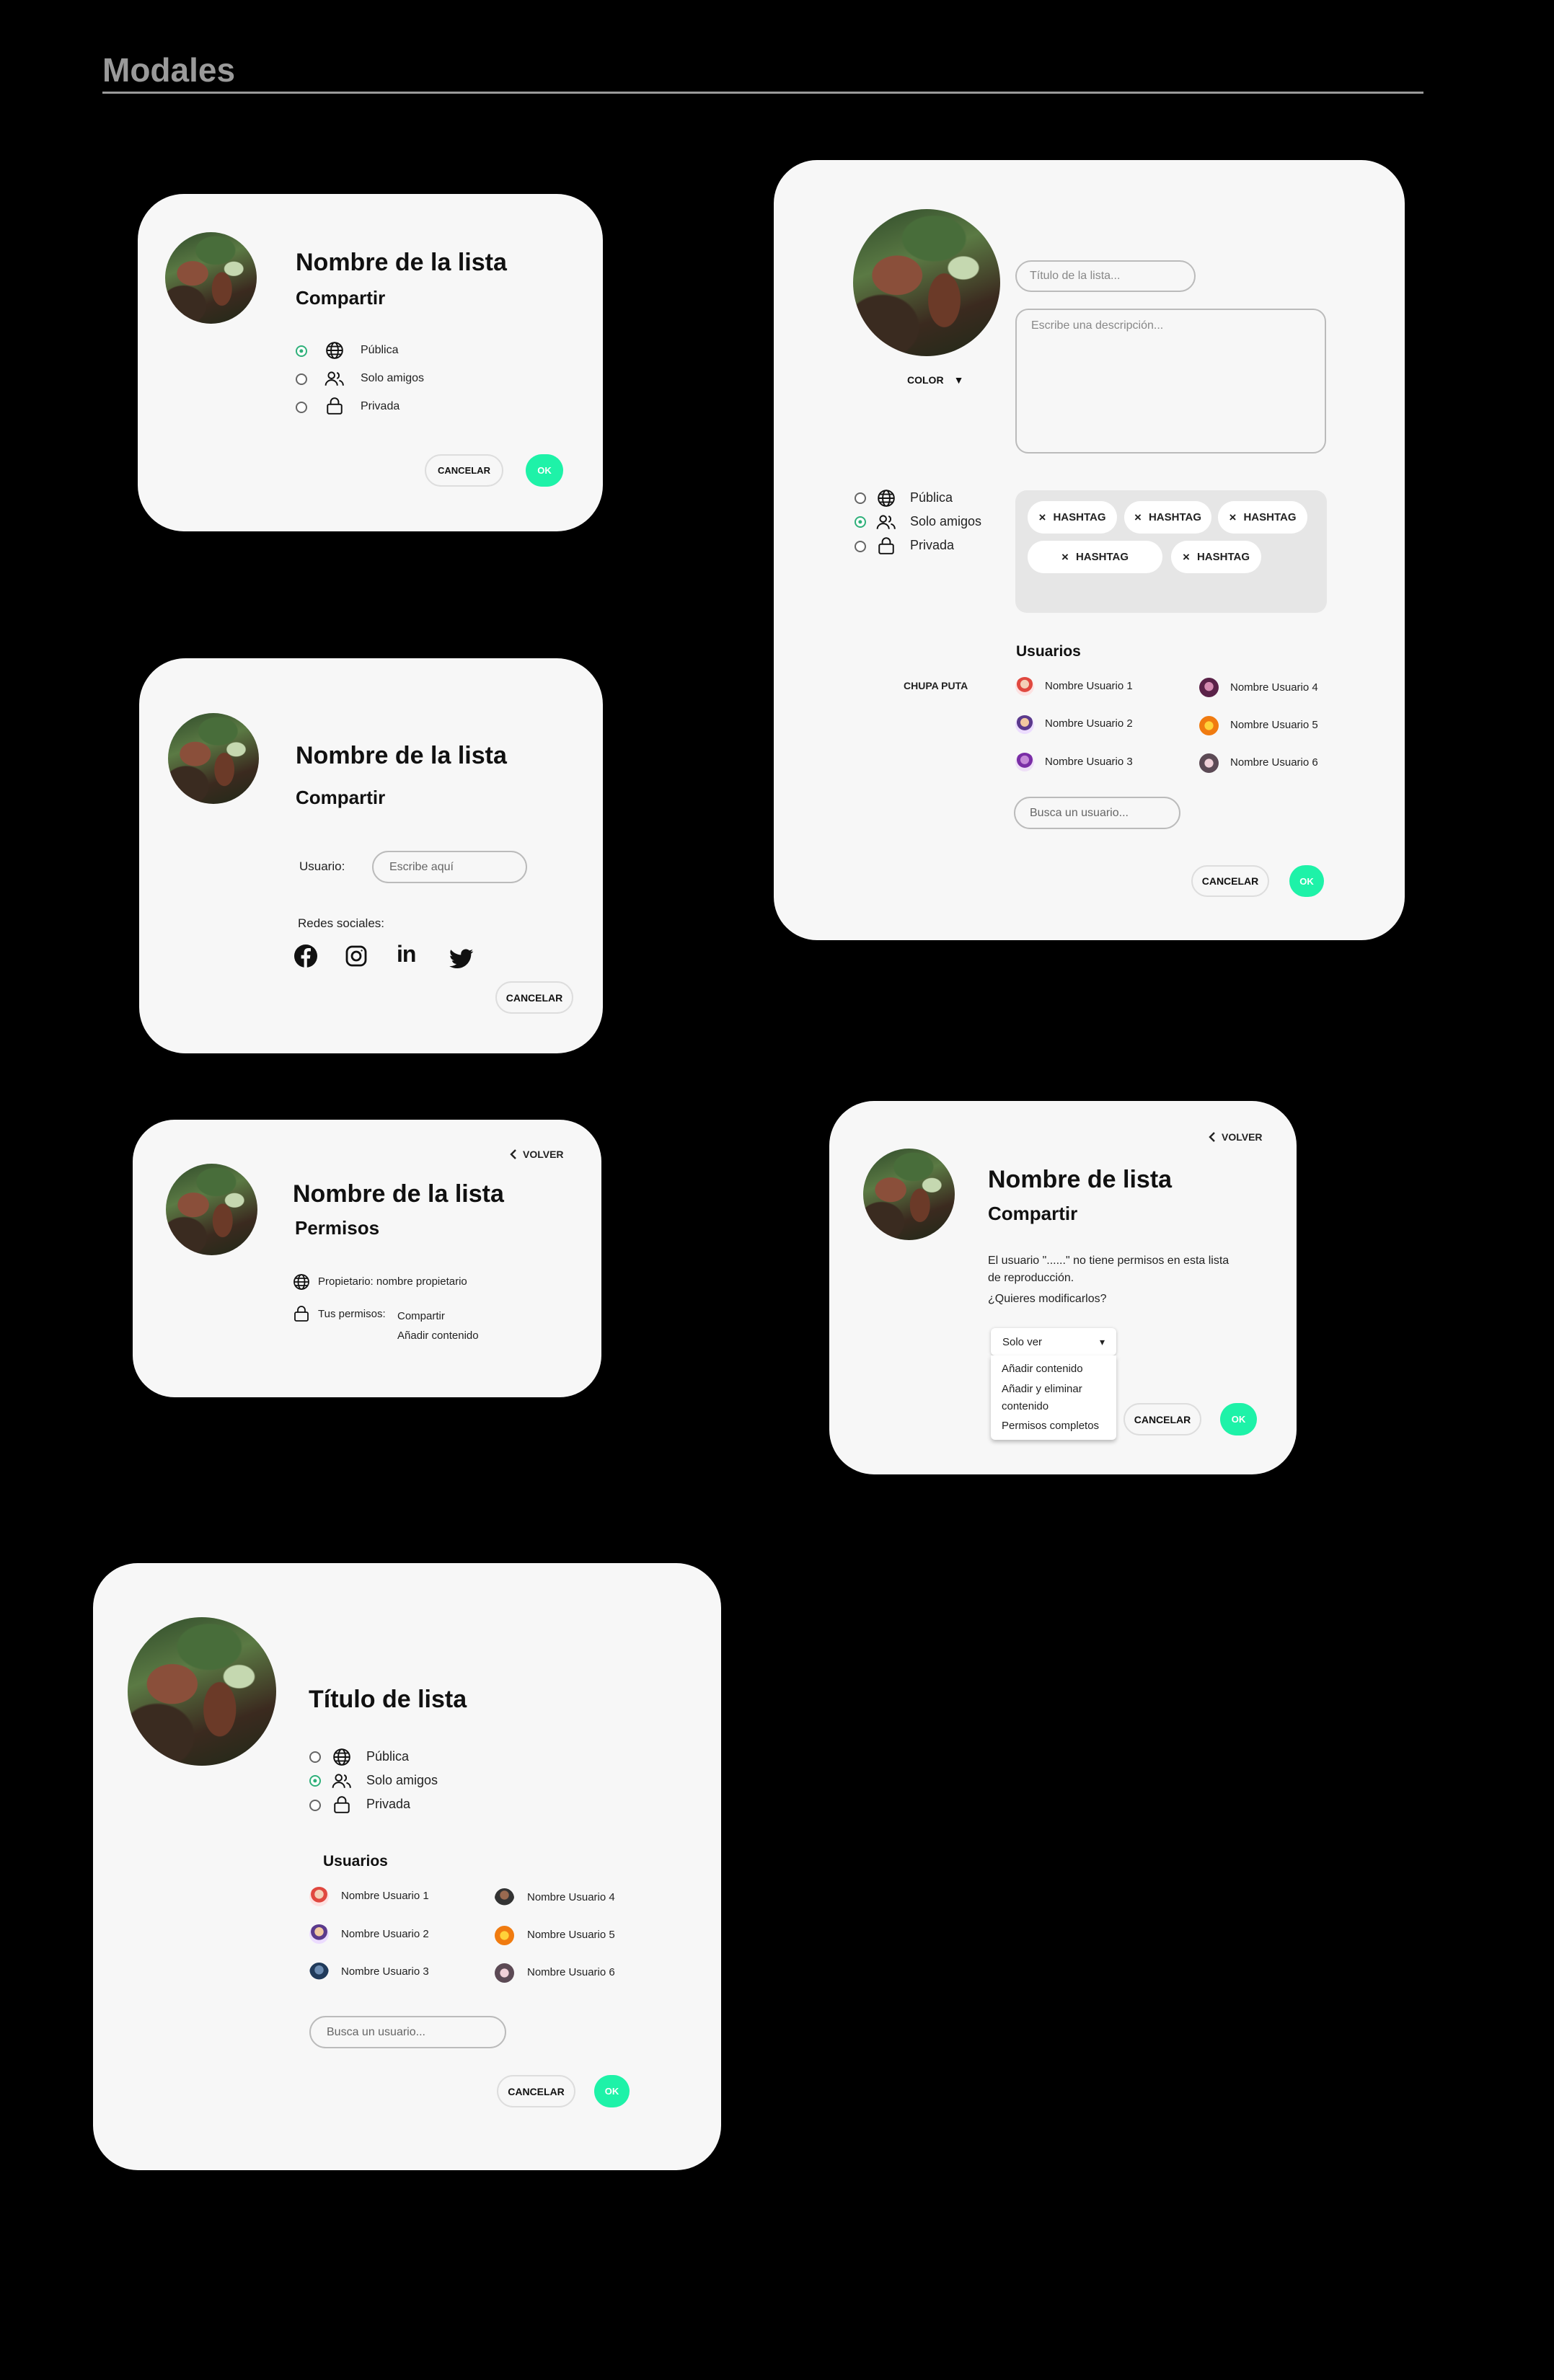 The width and height of the screenshot is (1554, 2380). I want to click on user-name: Nombre Usuario 5, so click(1274, 725).